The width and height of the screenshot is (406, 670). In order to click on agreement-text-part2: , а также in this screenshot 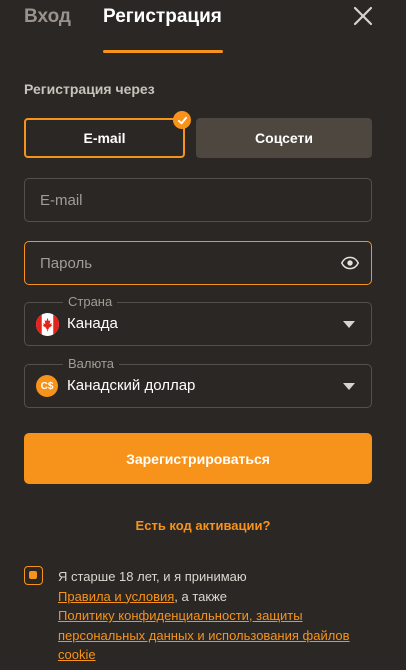, I will do `click(201, 596)`.